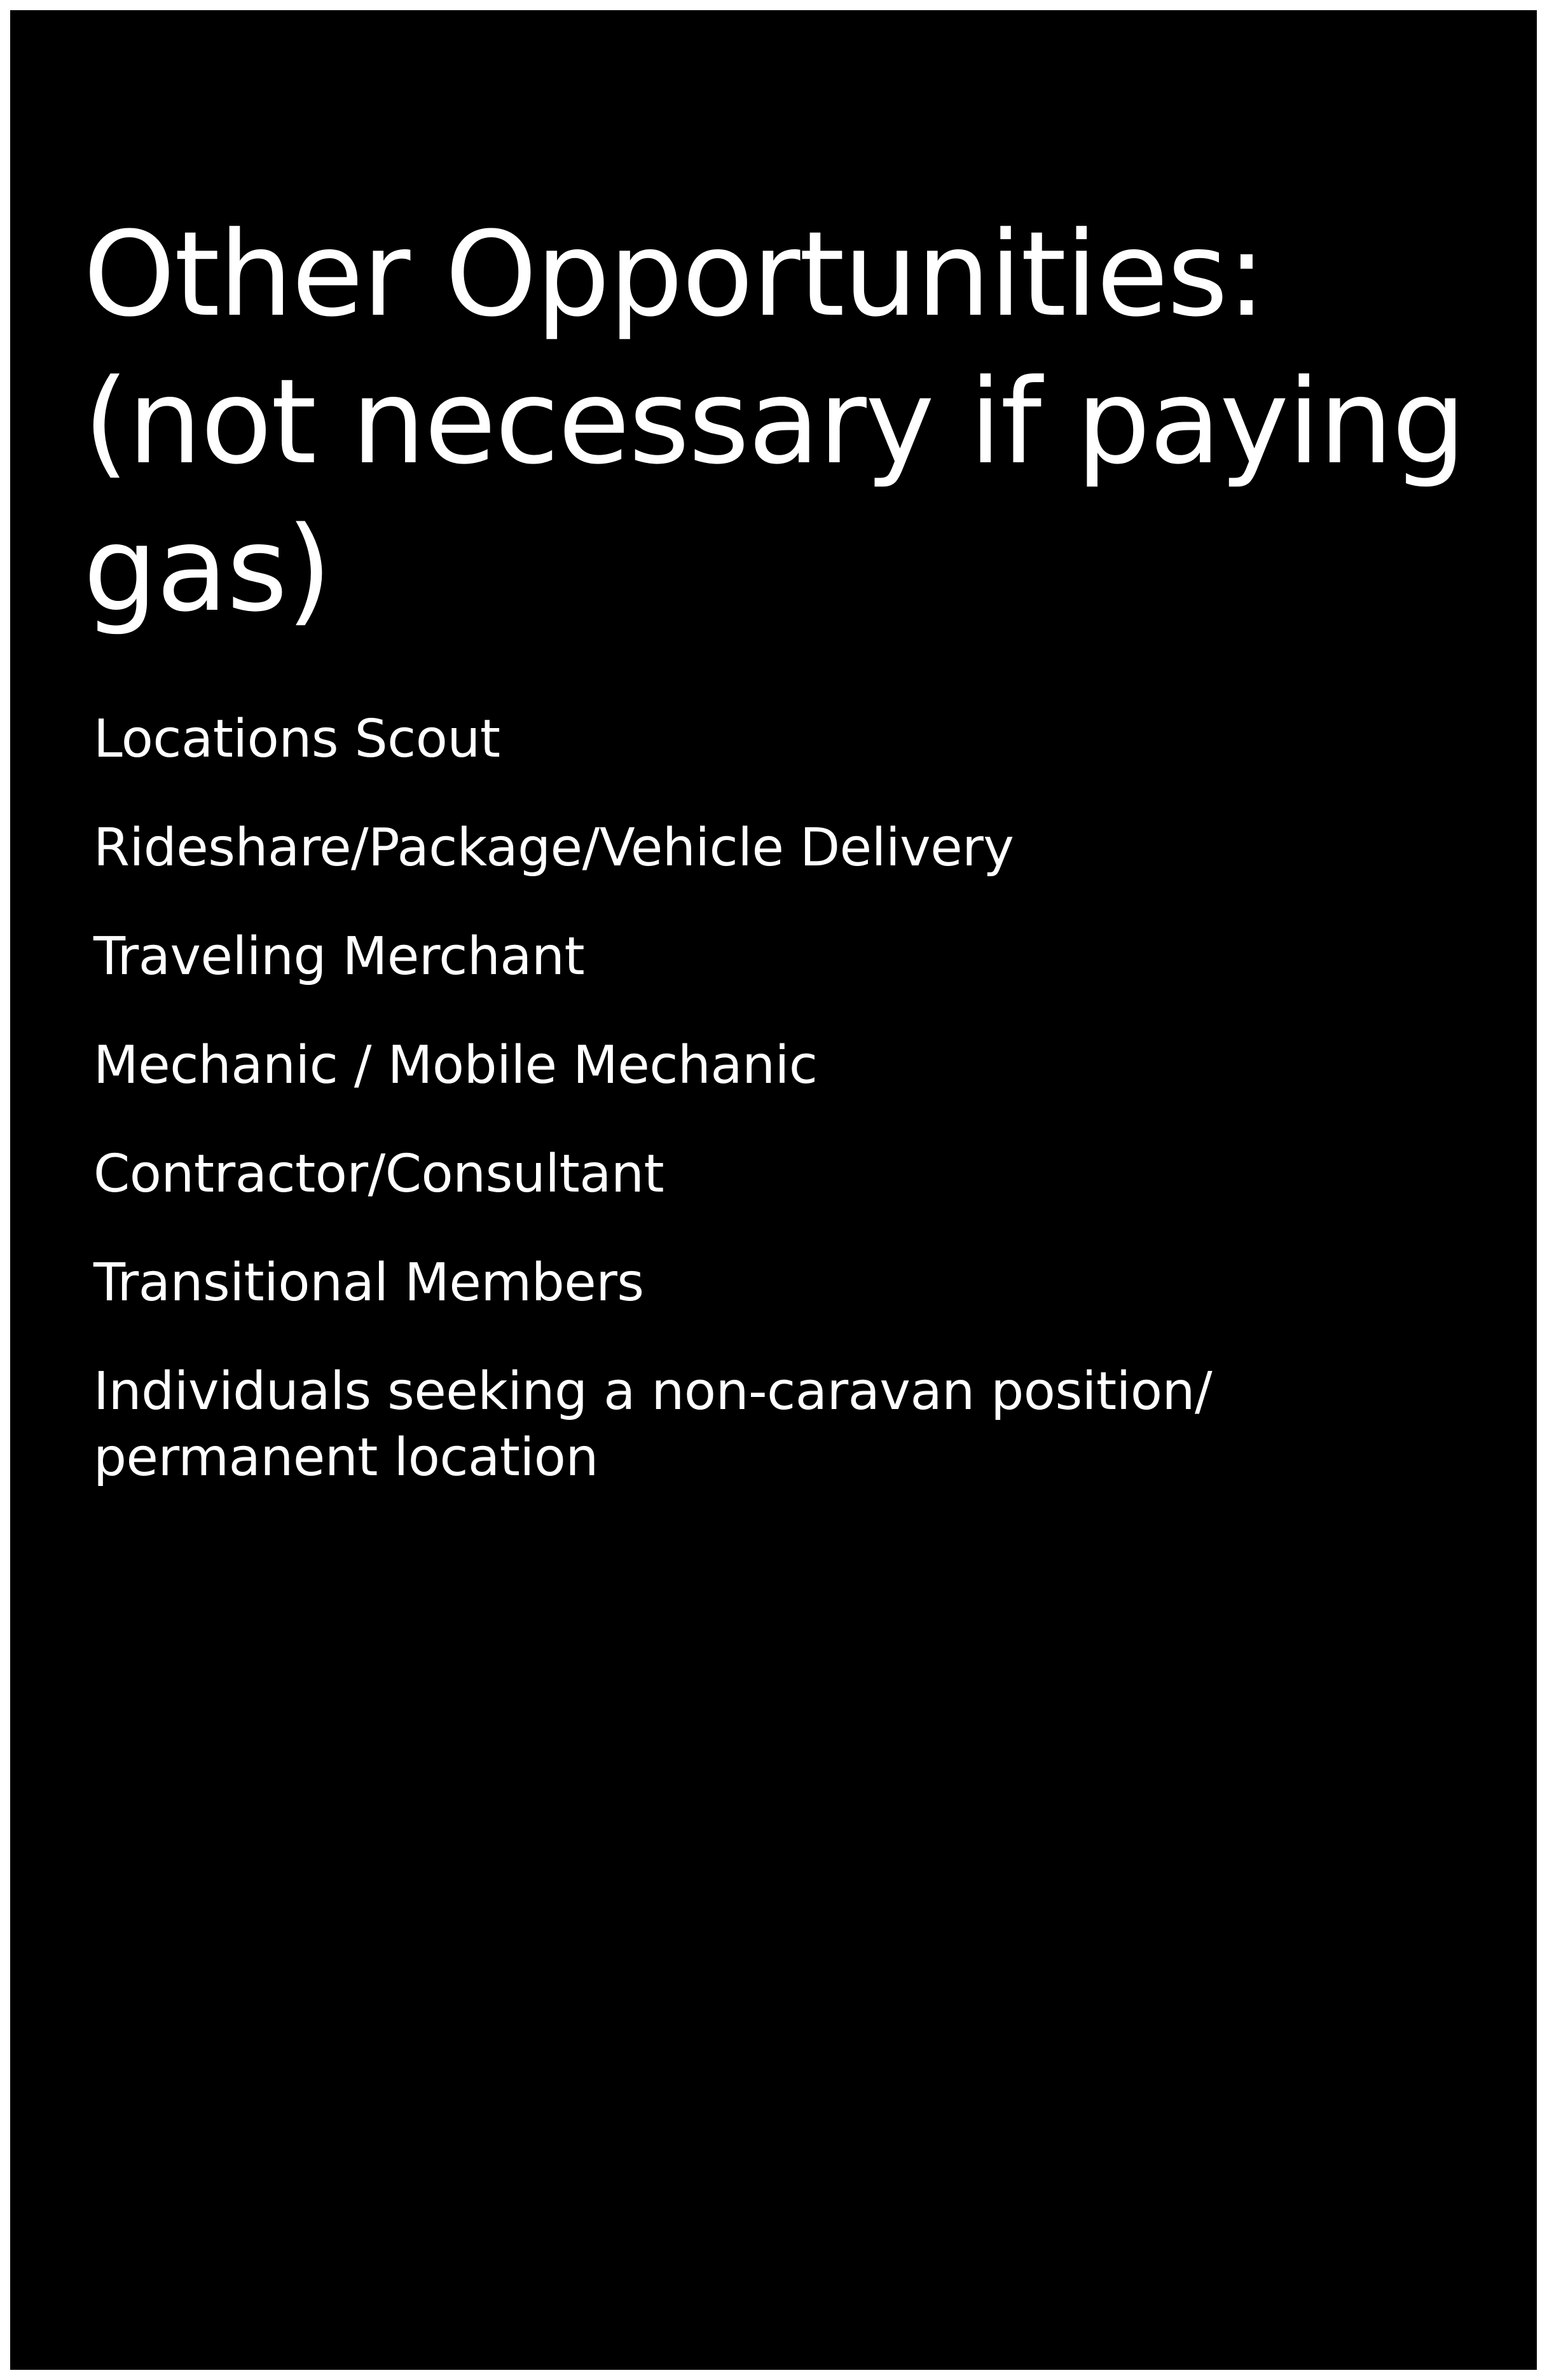  What do you see at coordinates (554, 848) in the screenshot?
I see `list-item-text: Rideshare/Package/Vehicle Delivery` at bounding box center [554, 848].